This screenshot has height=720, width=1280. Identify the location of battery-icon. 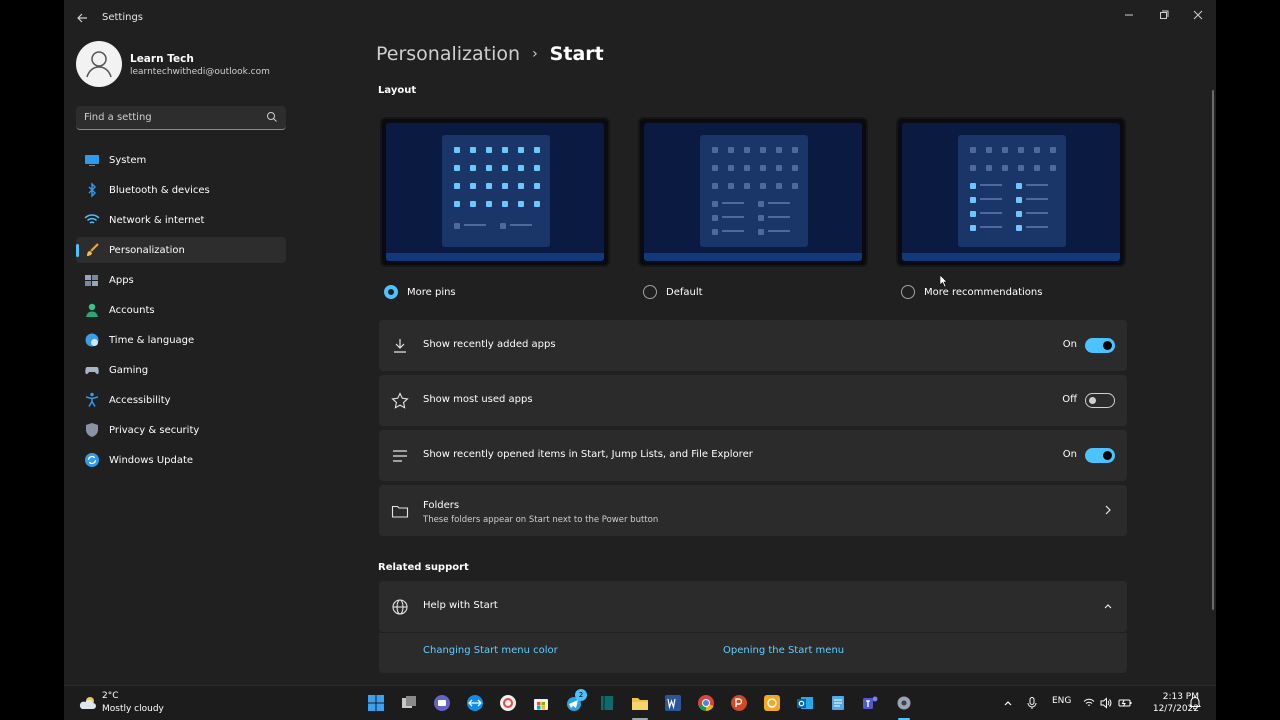
(1125, 703).